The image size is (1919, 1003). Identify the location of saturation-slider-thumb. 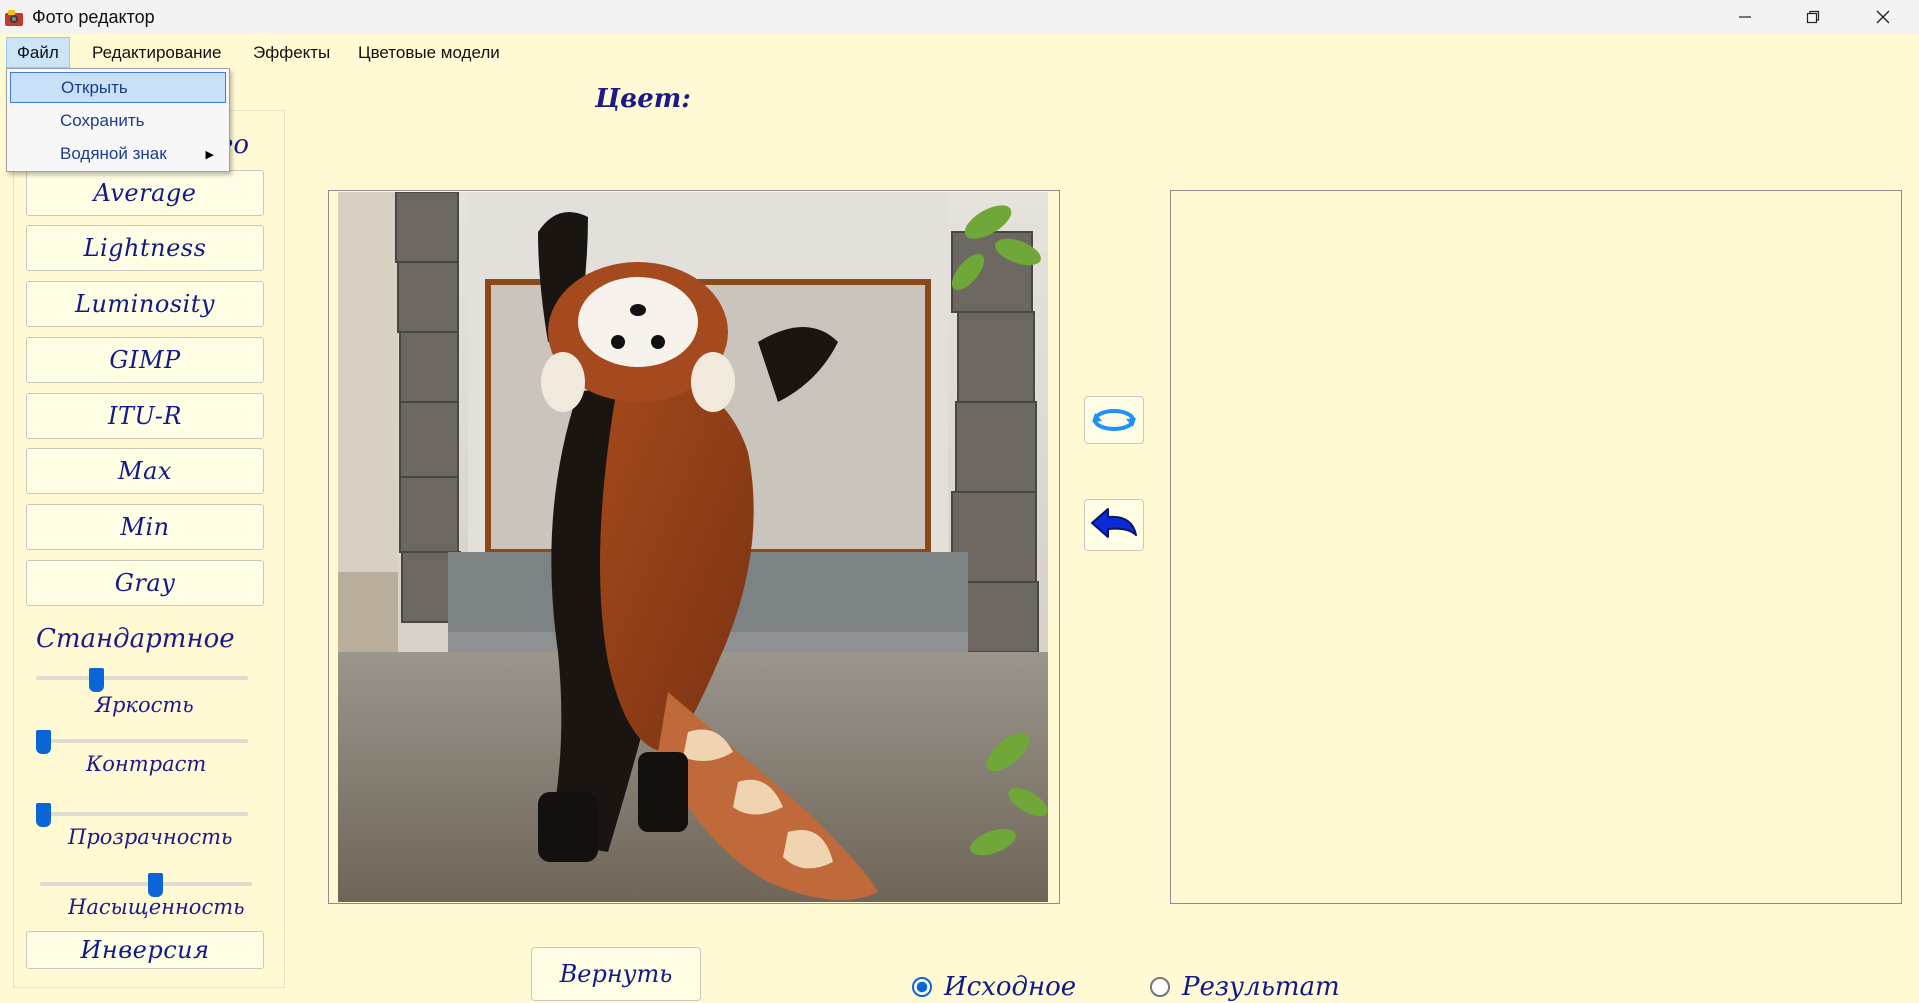
(156, 885).